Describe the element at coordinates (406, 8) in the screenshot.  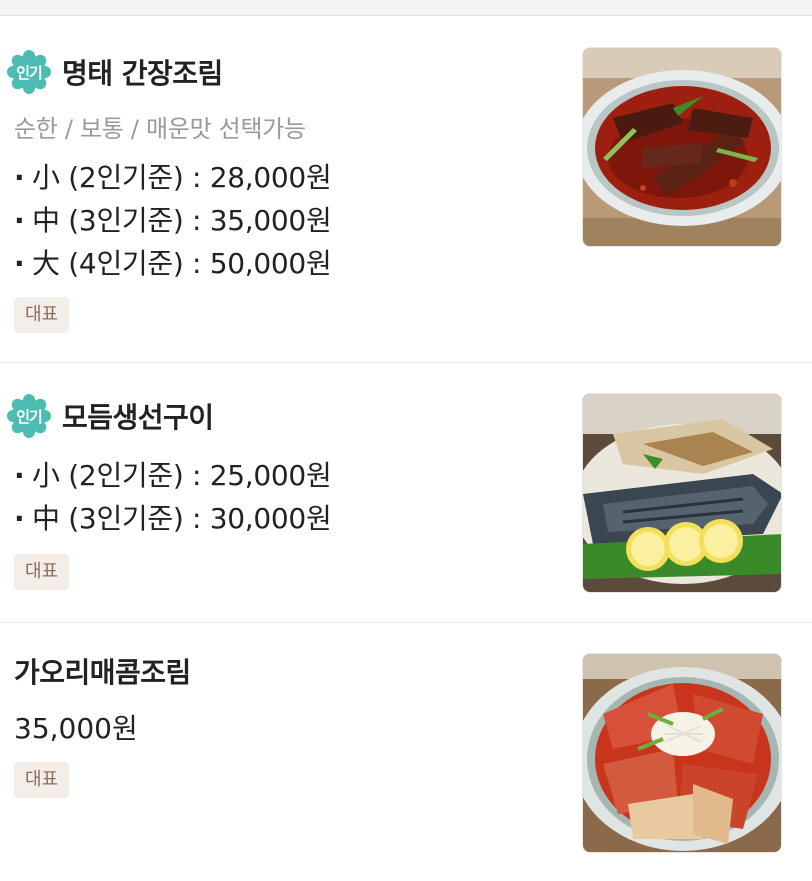
I see `top-divider-strip` at that location.